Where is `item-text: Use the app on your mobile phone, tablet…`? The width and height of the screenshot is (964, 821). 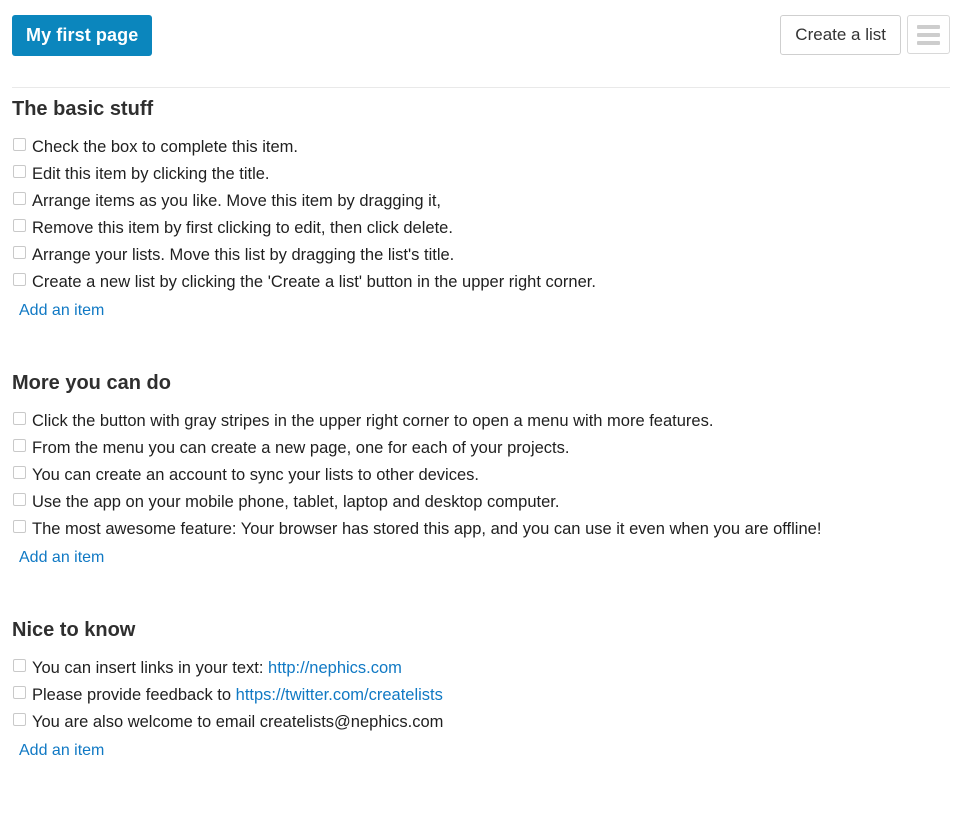 item-text: Use the app on your mobile phone, tablet… is located at coordinates (295, 502).